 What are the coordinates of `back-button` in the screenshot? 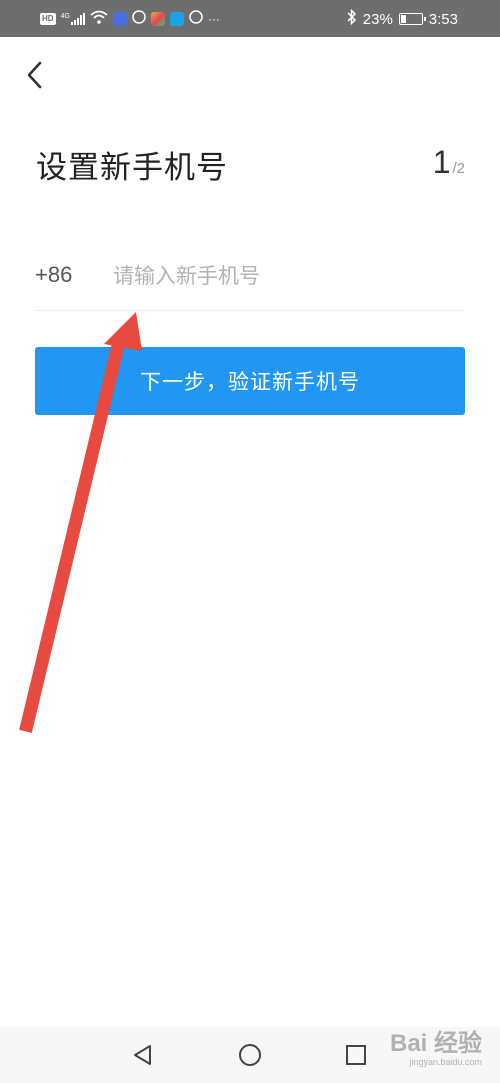 It's located at (35, 75).